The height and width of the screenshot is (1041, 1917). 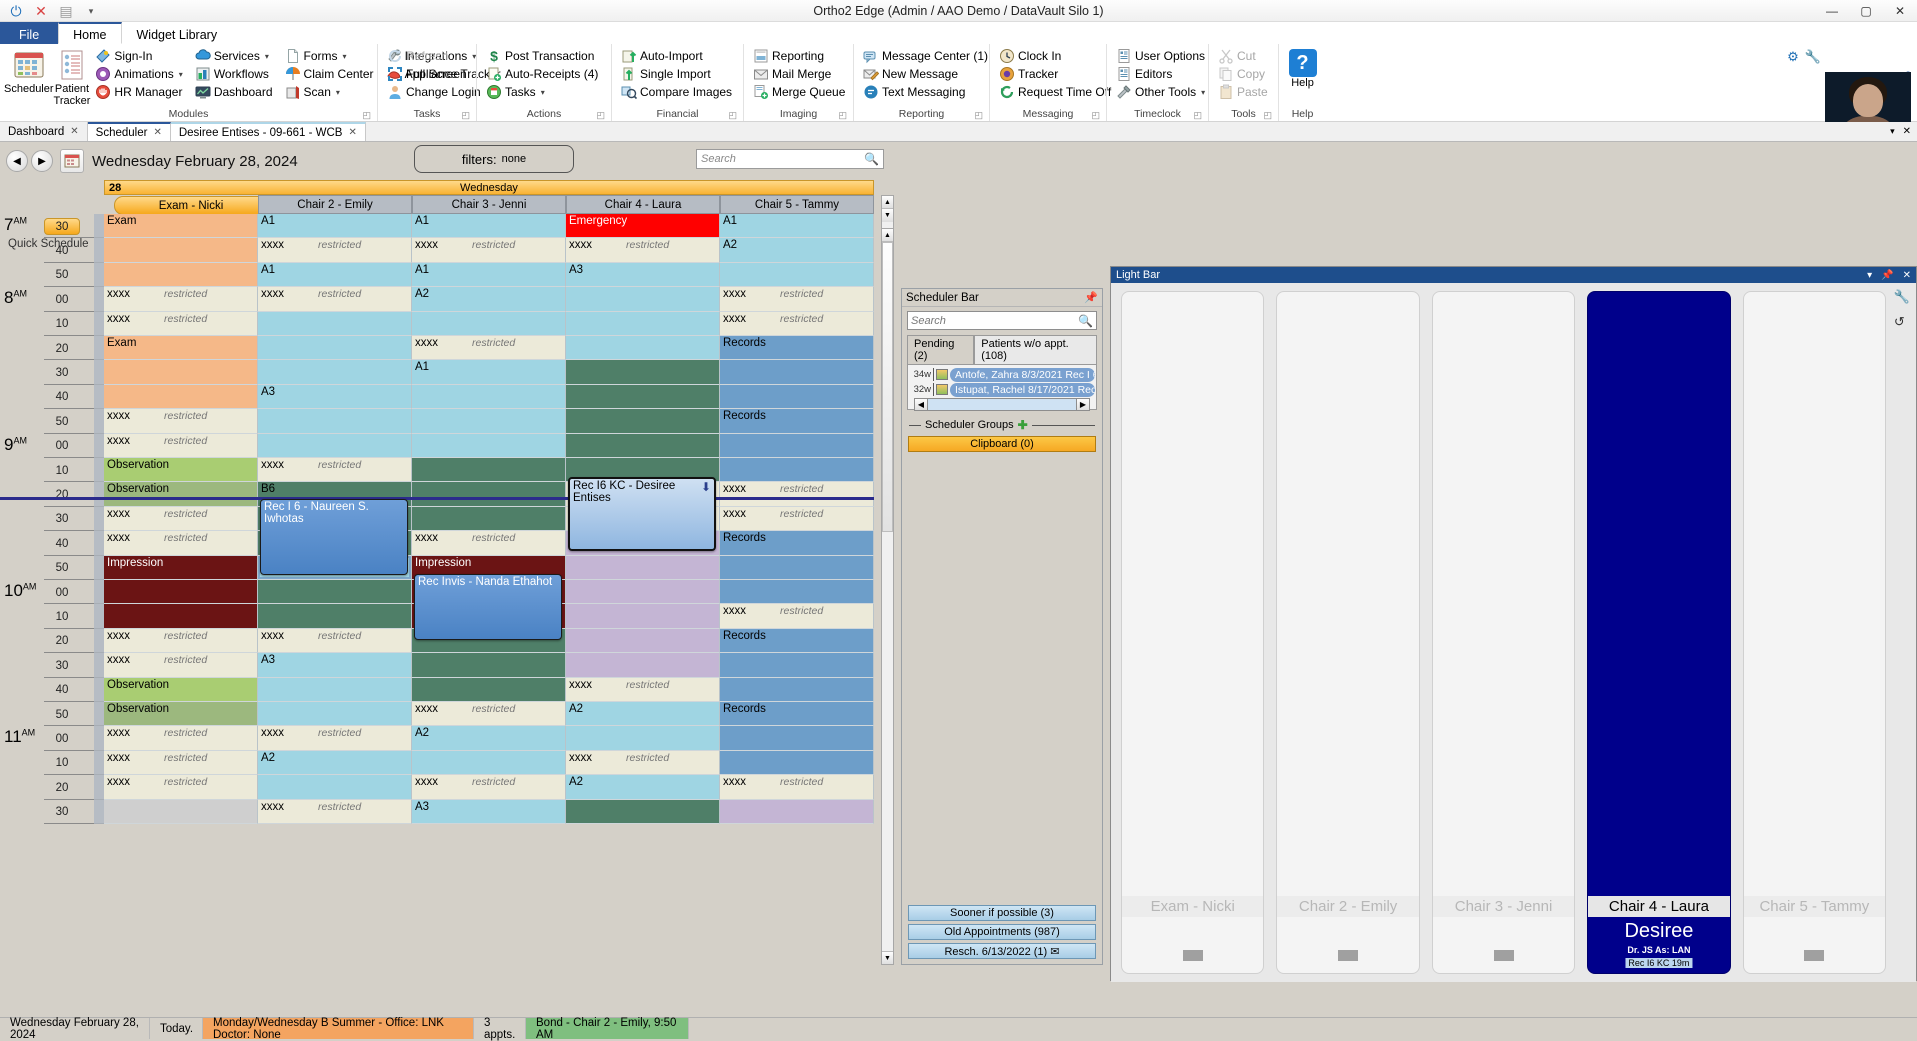 I want to click on new-message-button: New Message, so click(x=926, y=74).